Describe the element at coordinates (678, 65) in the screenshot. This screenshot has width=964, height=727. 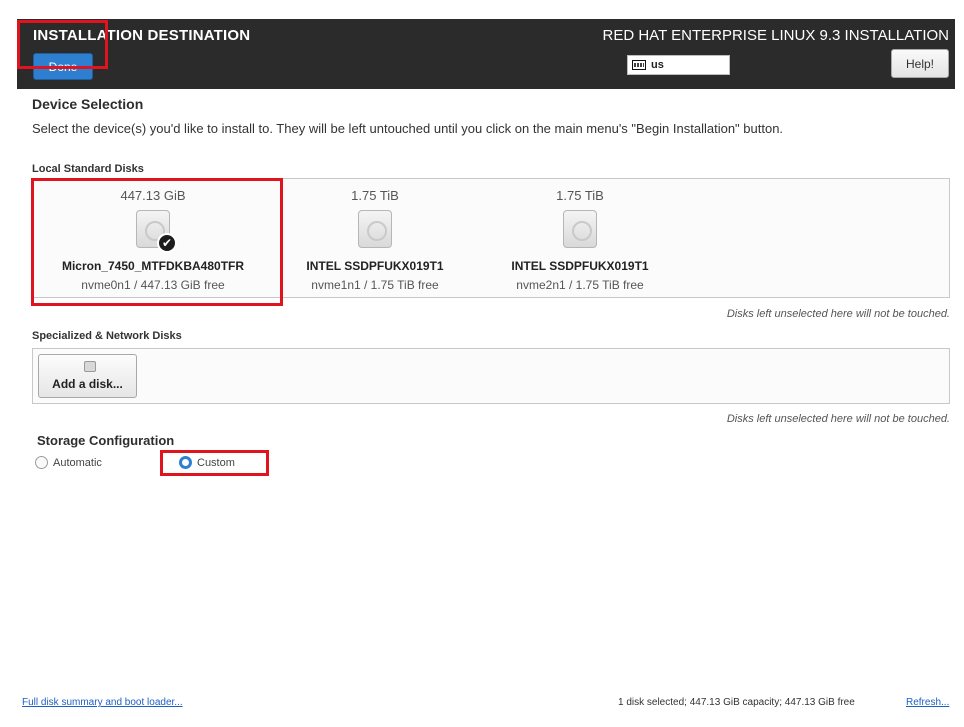
I see `keyboard-layout-indicator: us` at that location.